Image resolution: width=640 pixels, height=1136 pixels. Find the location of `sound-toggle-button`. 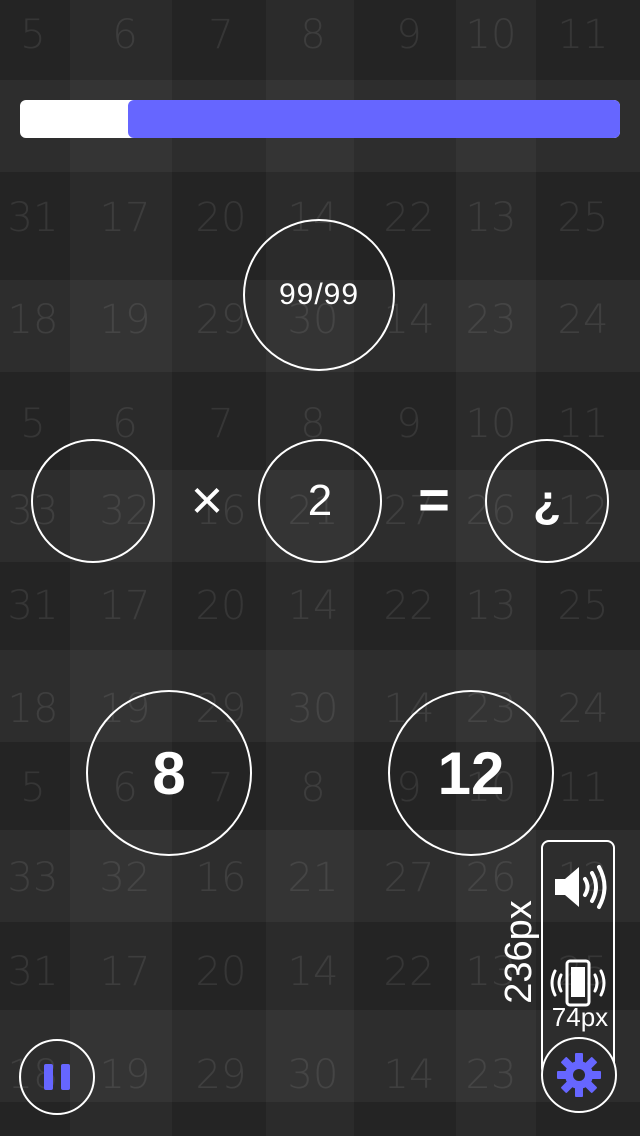

sound-toggle-button is located at coordinates (581, 887).